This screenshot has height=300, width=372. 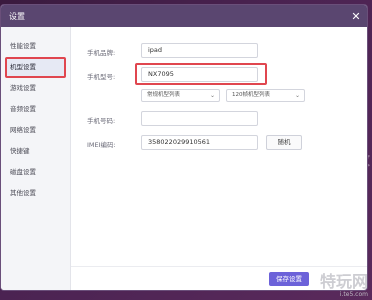 What do you see at coordinates (184, 16) in the screenshot?
I see `dialog-titlebar: 设置 ✕` at bounding box center [184, 16].